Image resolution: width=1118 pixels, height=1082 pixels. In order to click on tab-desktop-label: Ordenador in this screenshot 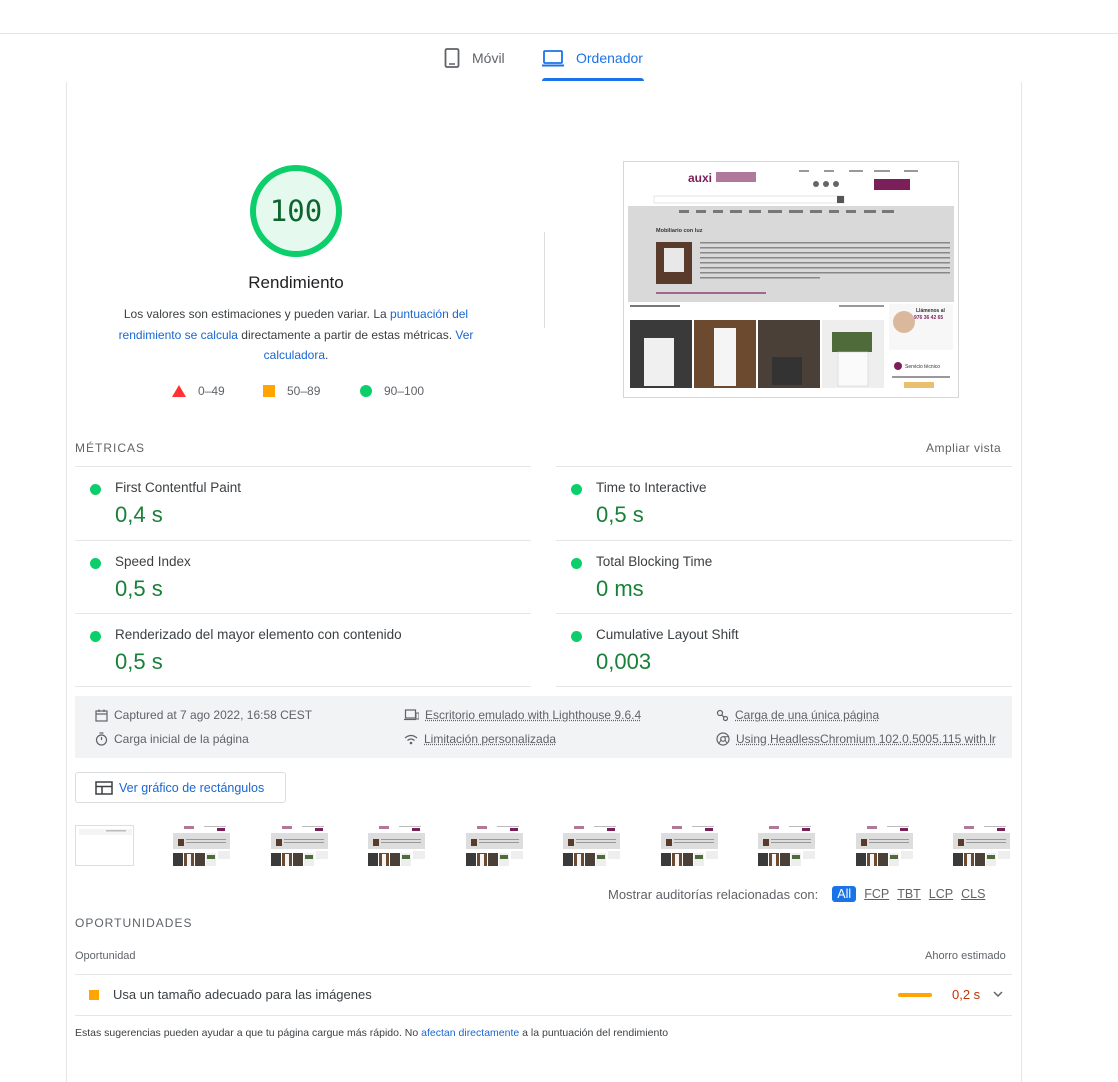, I will do `click(609, 58)`.